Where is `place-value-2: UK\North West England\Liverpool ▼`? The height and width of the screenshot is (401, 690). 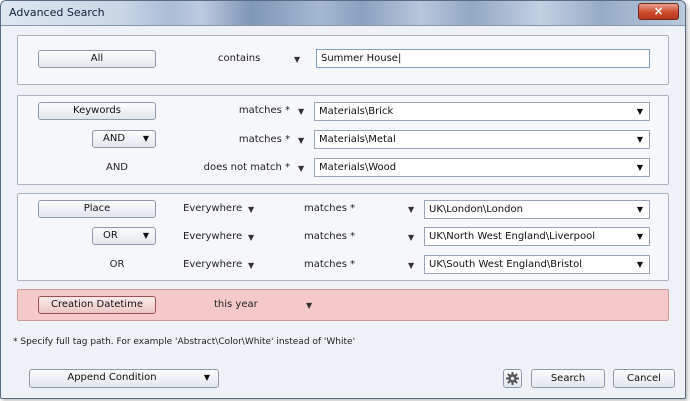 place-value-2: UK\North West England\Liverpool ▼ is located at coordinates (537, 236).